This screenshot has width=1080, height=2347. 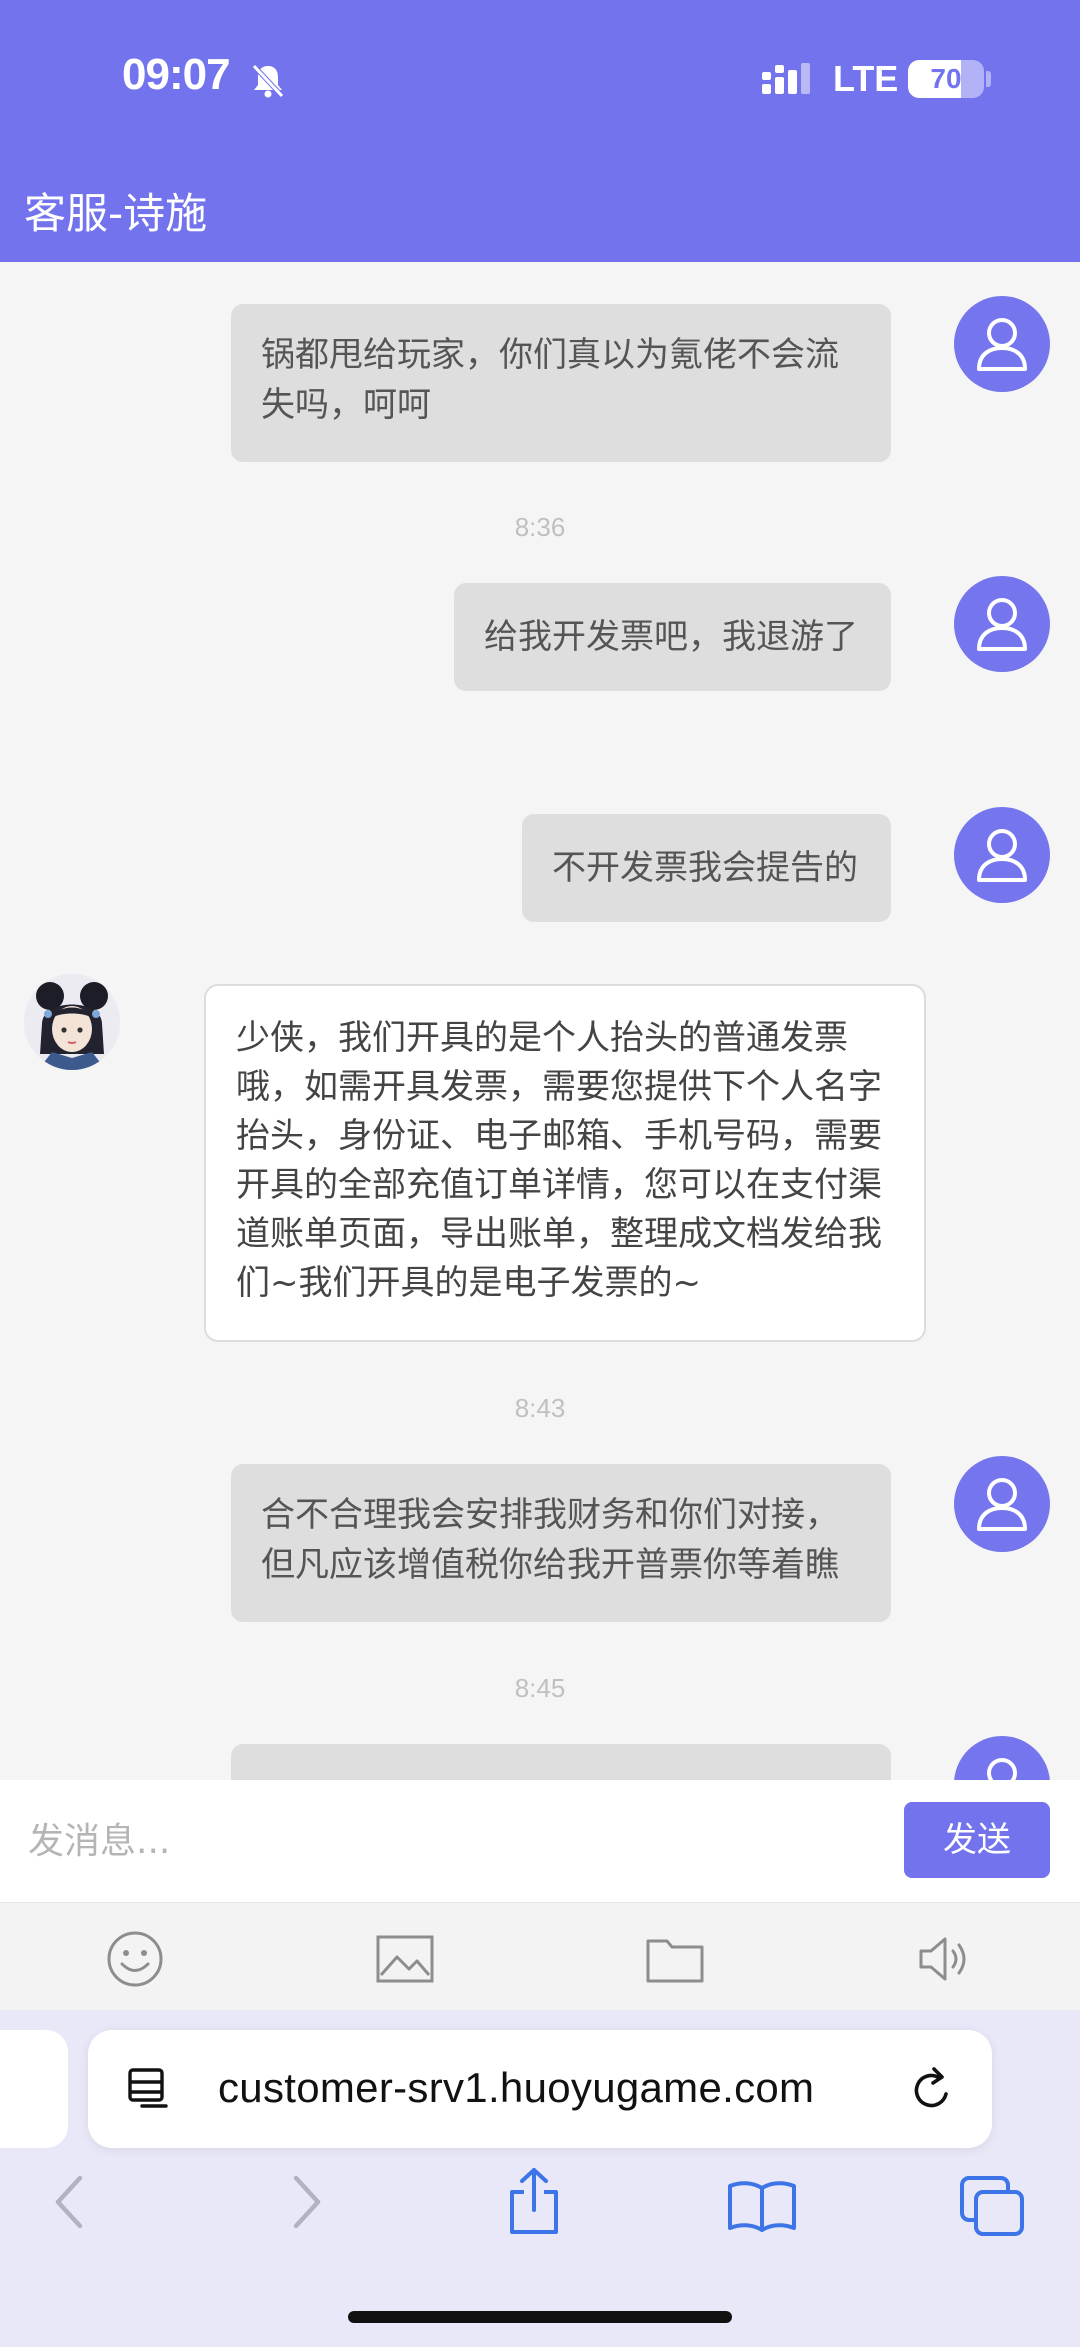 What do you see at coordinates (786, 78) in the screenshot?
I see `signal-icon` at bounding box center [786, 78].